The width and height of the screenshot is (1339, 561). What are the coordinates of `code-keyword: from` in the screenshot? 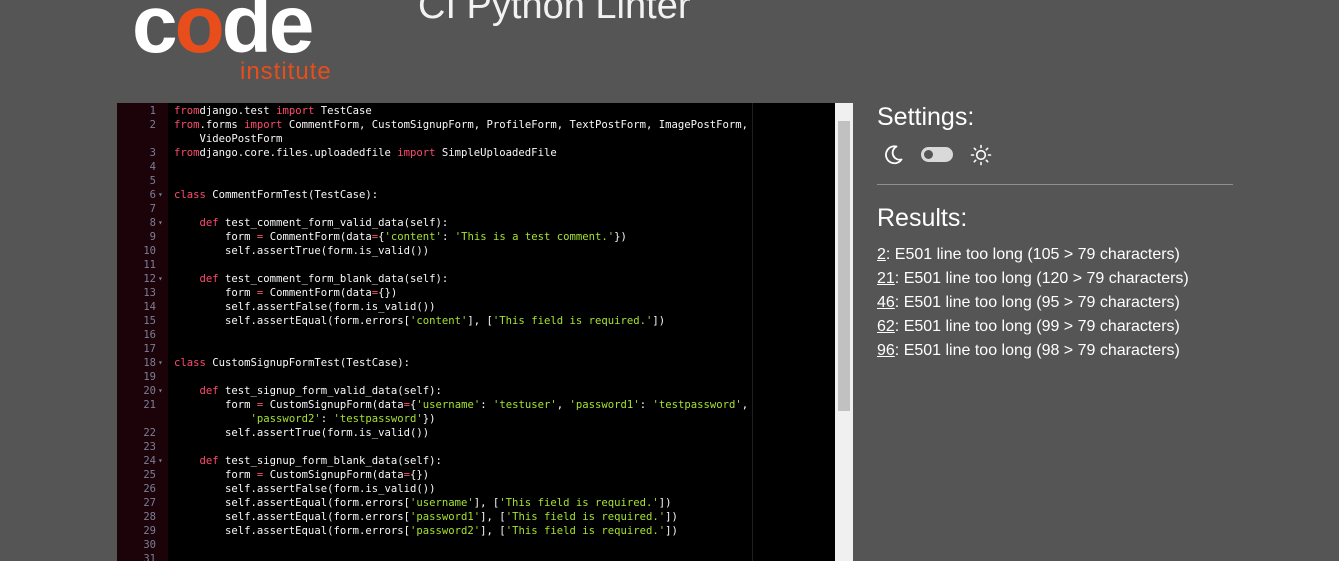 It's located at (187, 125).